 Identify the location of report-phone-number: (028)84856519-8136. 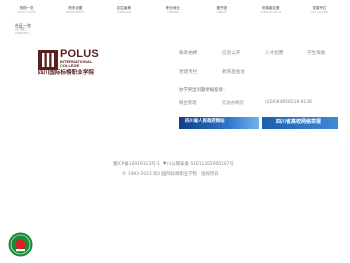
(288, 102).